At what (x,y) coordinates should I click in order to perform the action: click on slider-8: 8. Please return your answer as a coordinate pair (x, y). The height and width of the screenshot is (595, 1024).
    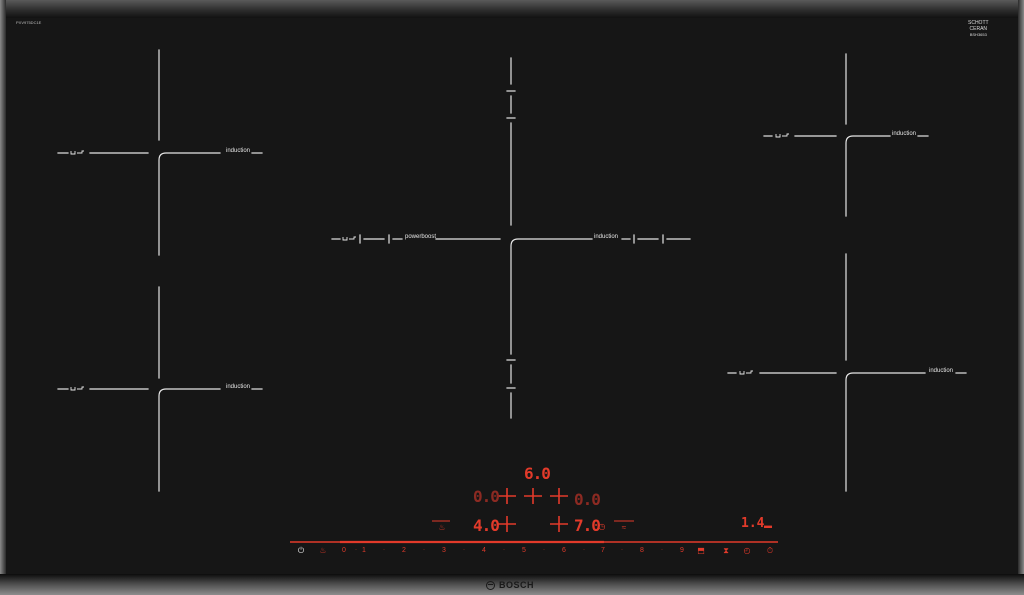
    Looking at the image, I should click on (642, 550).